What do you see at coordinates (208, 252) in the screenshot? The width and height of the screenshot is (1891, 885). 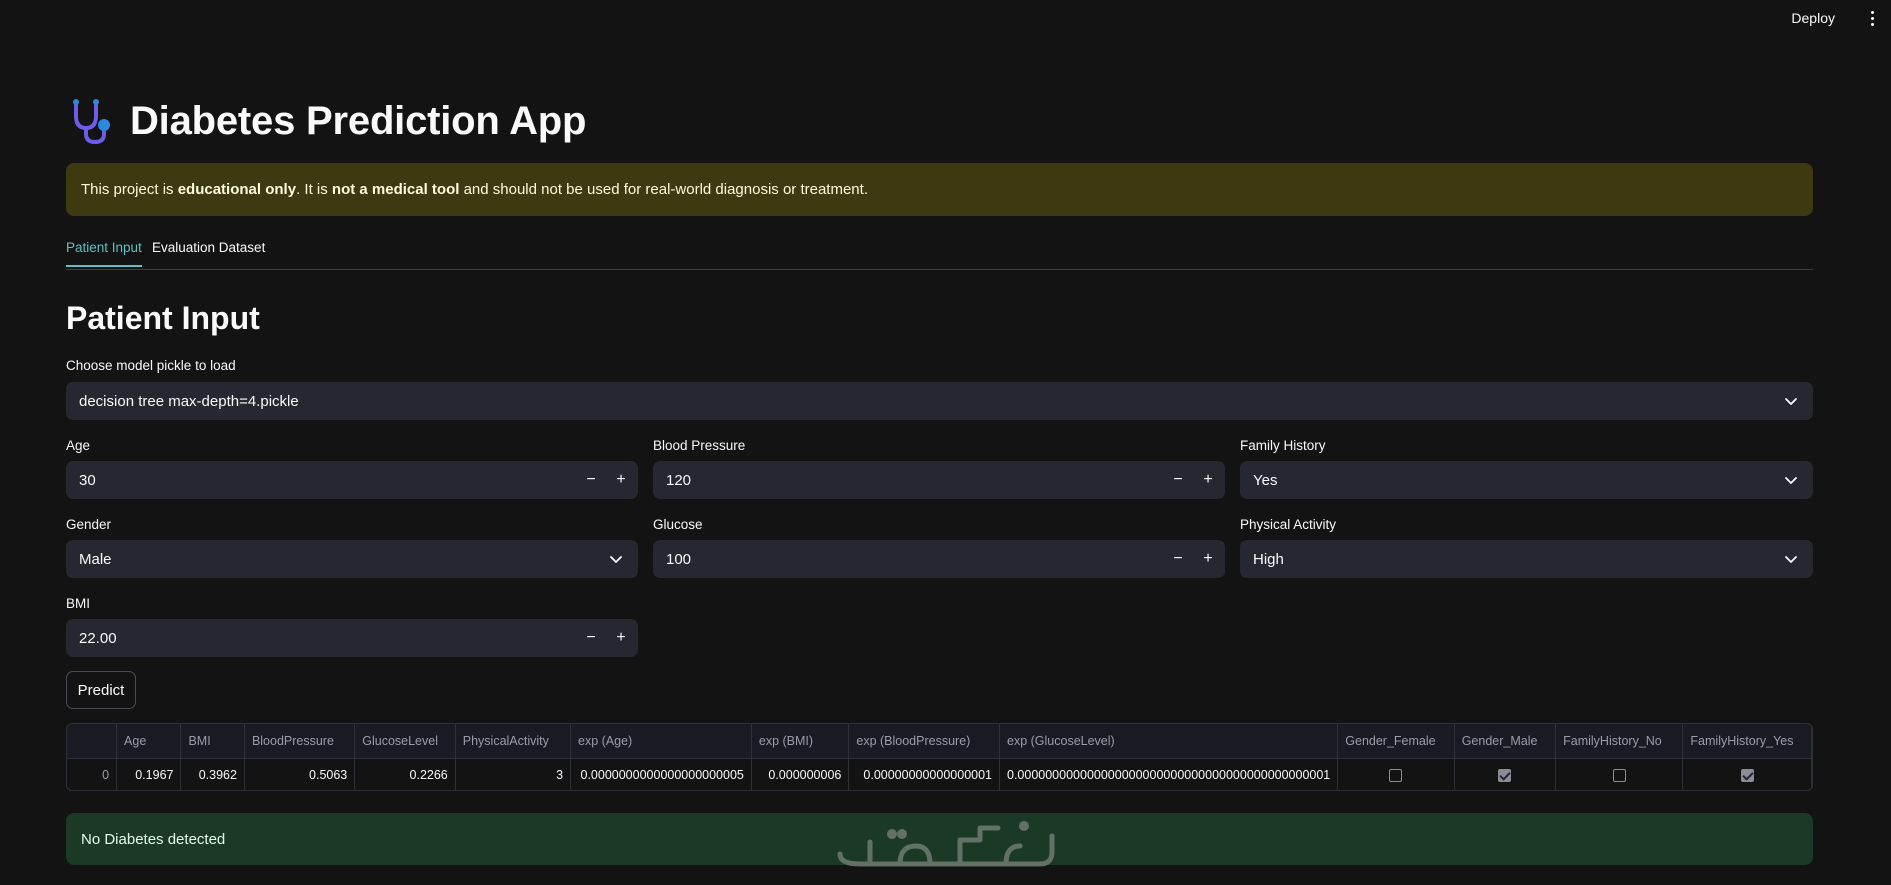 I see `tab-evaluation-dataset: Evaluation Dataset` at bounding box center [208, 252].